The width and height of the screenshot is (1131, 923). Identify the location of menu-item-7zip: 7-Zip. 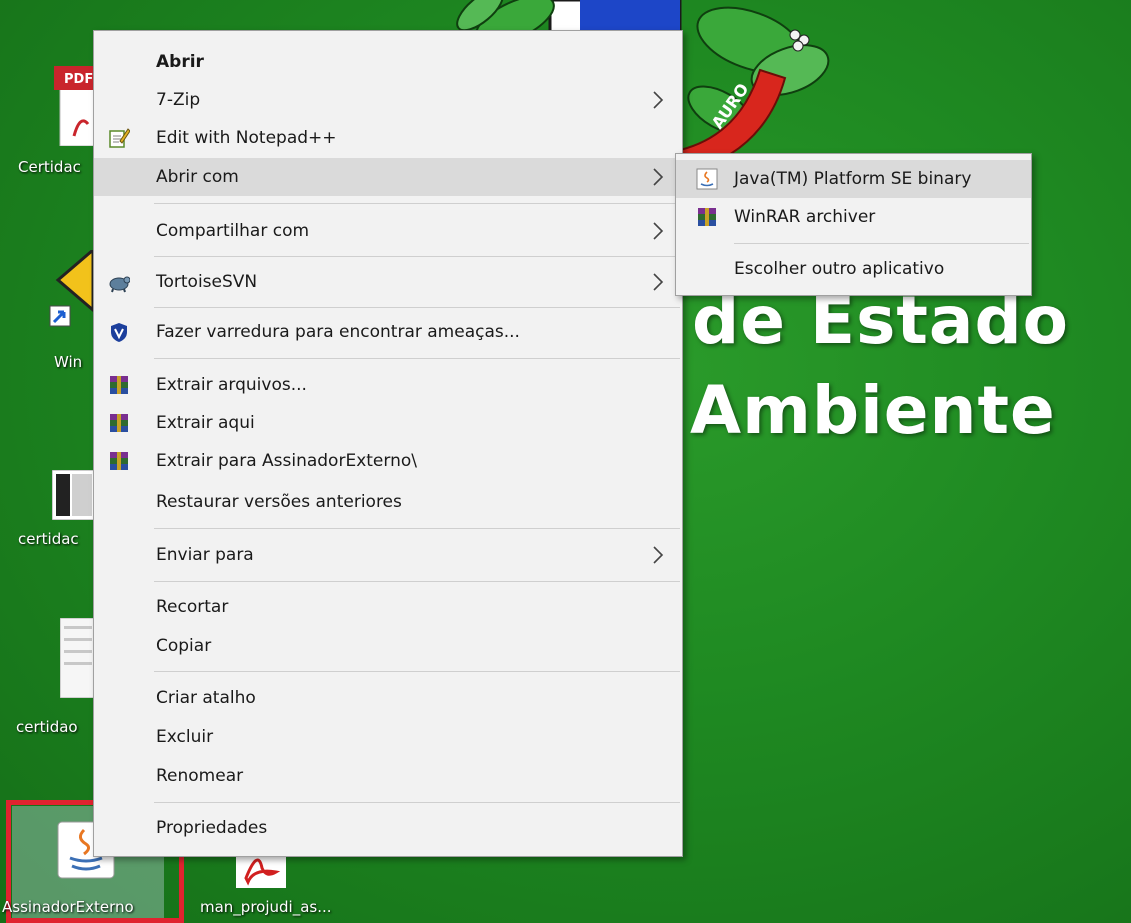
(388, 100).